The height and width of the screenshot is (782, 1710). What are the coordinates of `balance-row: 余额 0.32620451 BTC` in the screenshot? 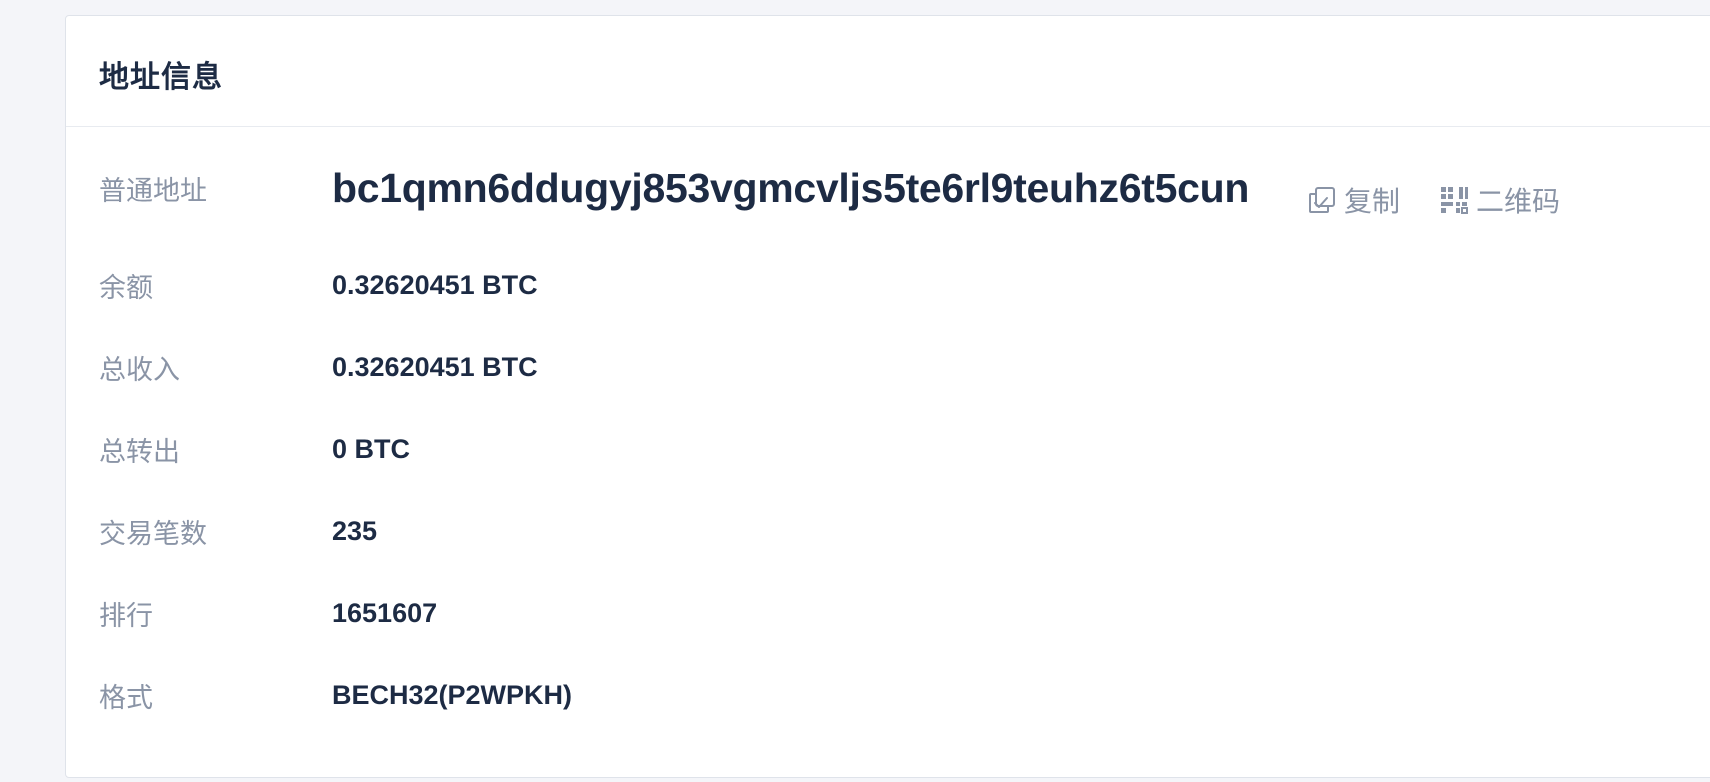 It's located at (318, 285).